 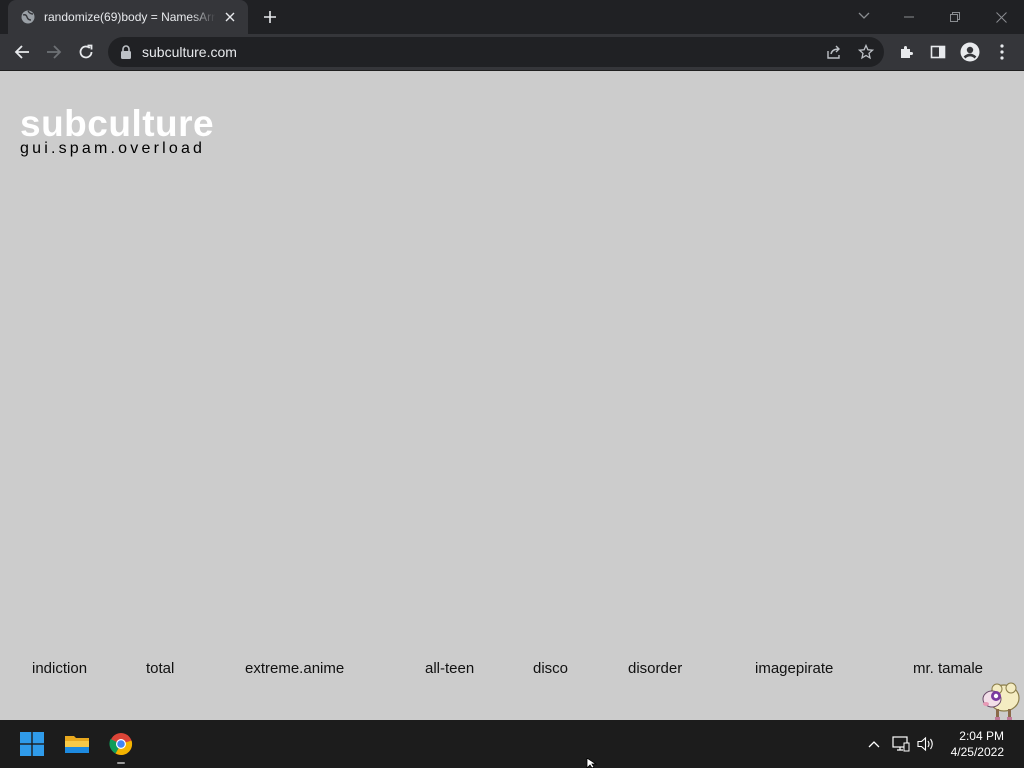 I want to click on address-bar: subculture.com, so click(x=496, y=52).